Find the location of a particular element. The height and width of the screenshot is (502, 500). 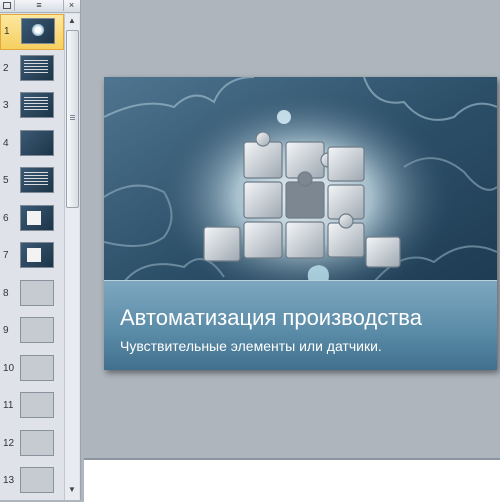

slide-number: 3 is located at coordinates (6, 105).